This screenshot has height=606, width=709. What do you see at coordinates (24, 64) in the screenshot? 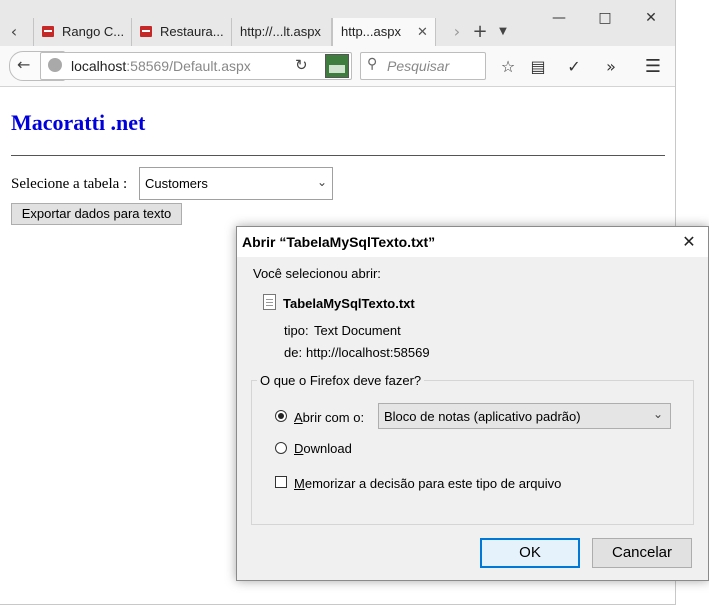
I see `back-icon: ←` at bounding box center [24, 64].